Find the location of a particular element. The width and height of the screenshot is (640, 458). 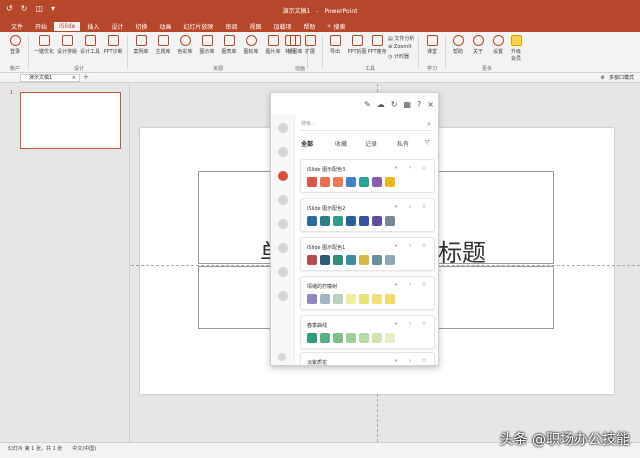

color-library-button: 色彩库 is located at coordinates (185, 45).